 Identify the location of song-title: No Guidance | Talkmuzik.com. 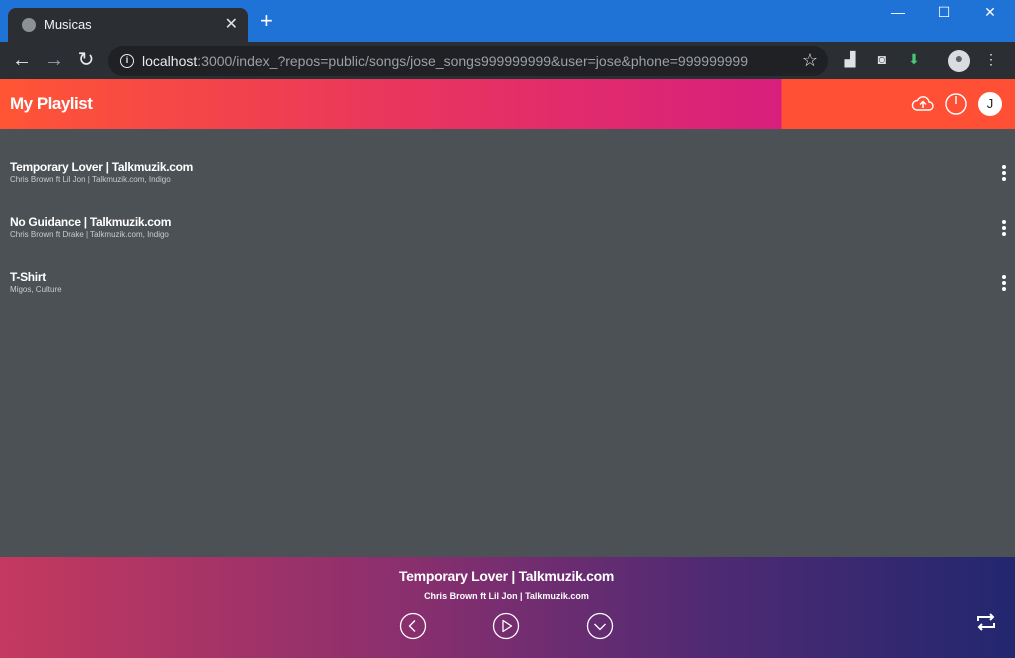
(91, 222).